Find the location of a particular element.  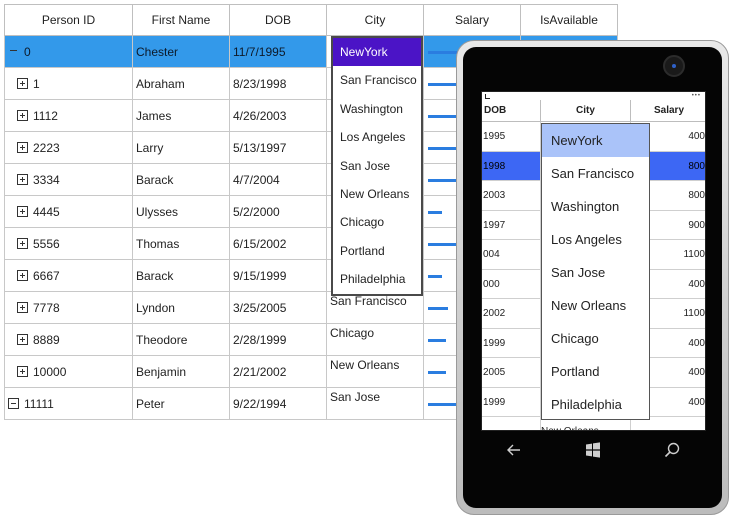

phone-city-option: Portland is located at coordinates (595, 371).